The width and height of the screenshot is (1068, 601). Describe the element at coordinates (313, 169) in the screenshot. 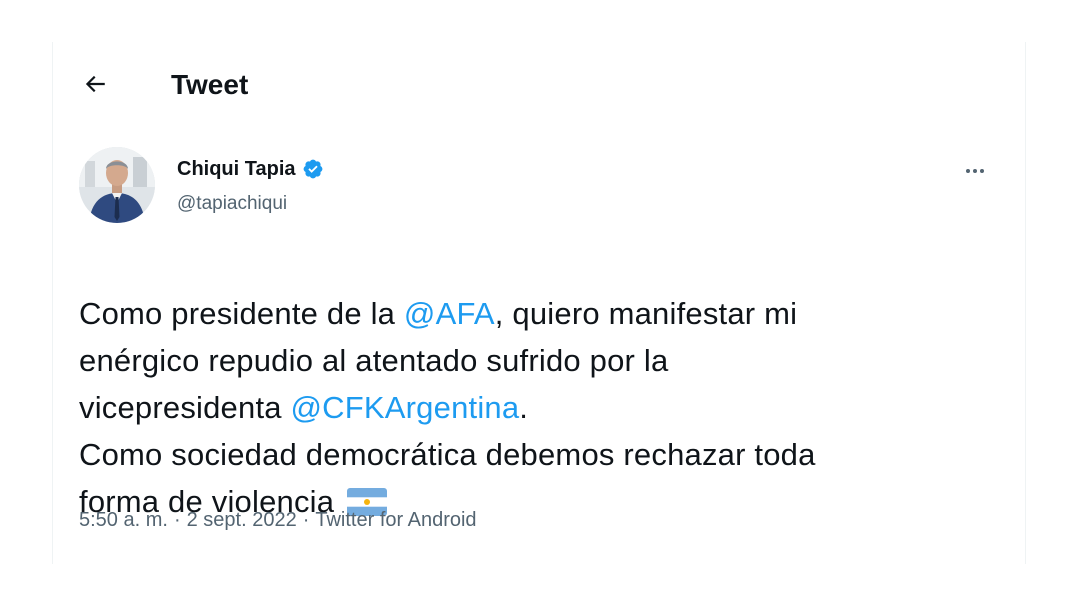

I see `verified-badge-icon` at that location.